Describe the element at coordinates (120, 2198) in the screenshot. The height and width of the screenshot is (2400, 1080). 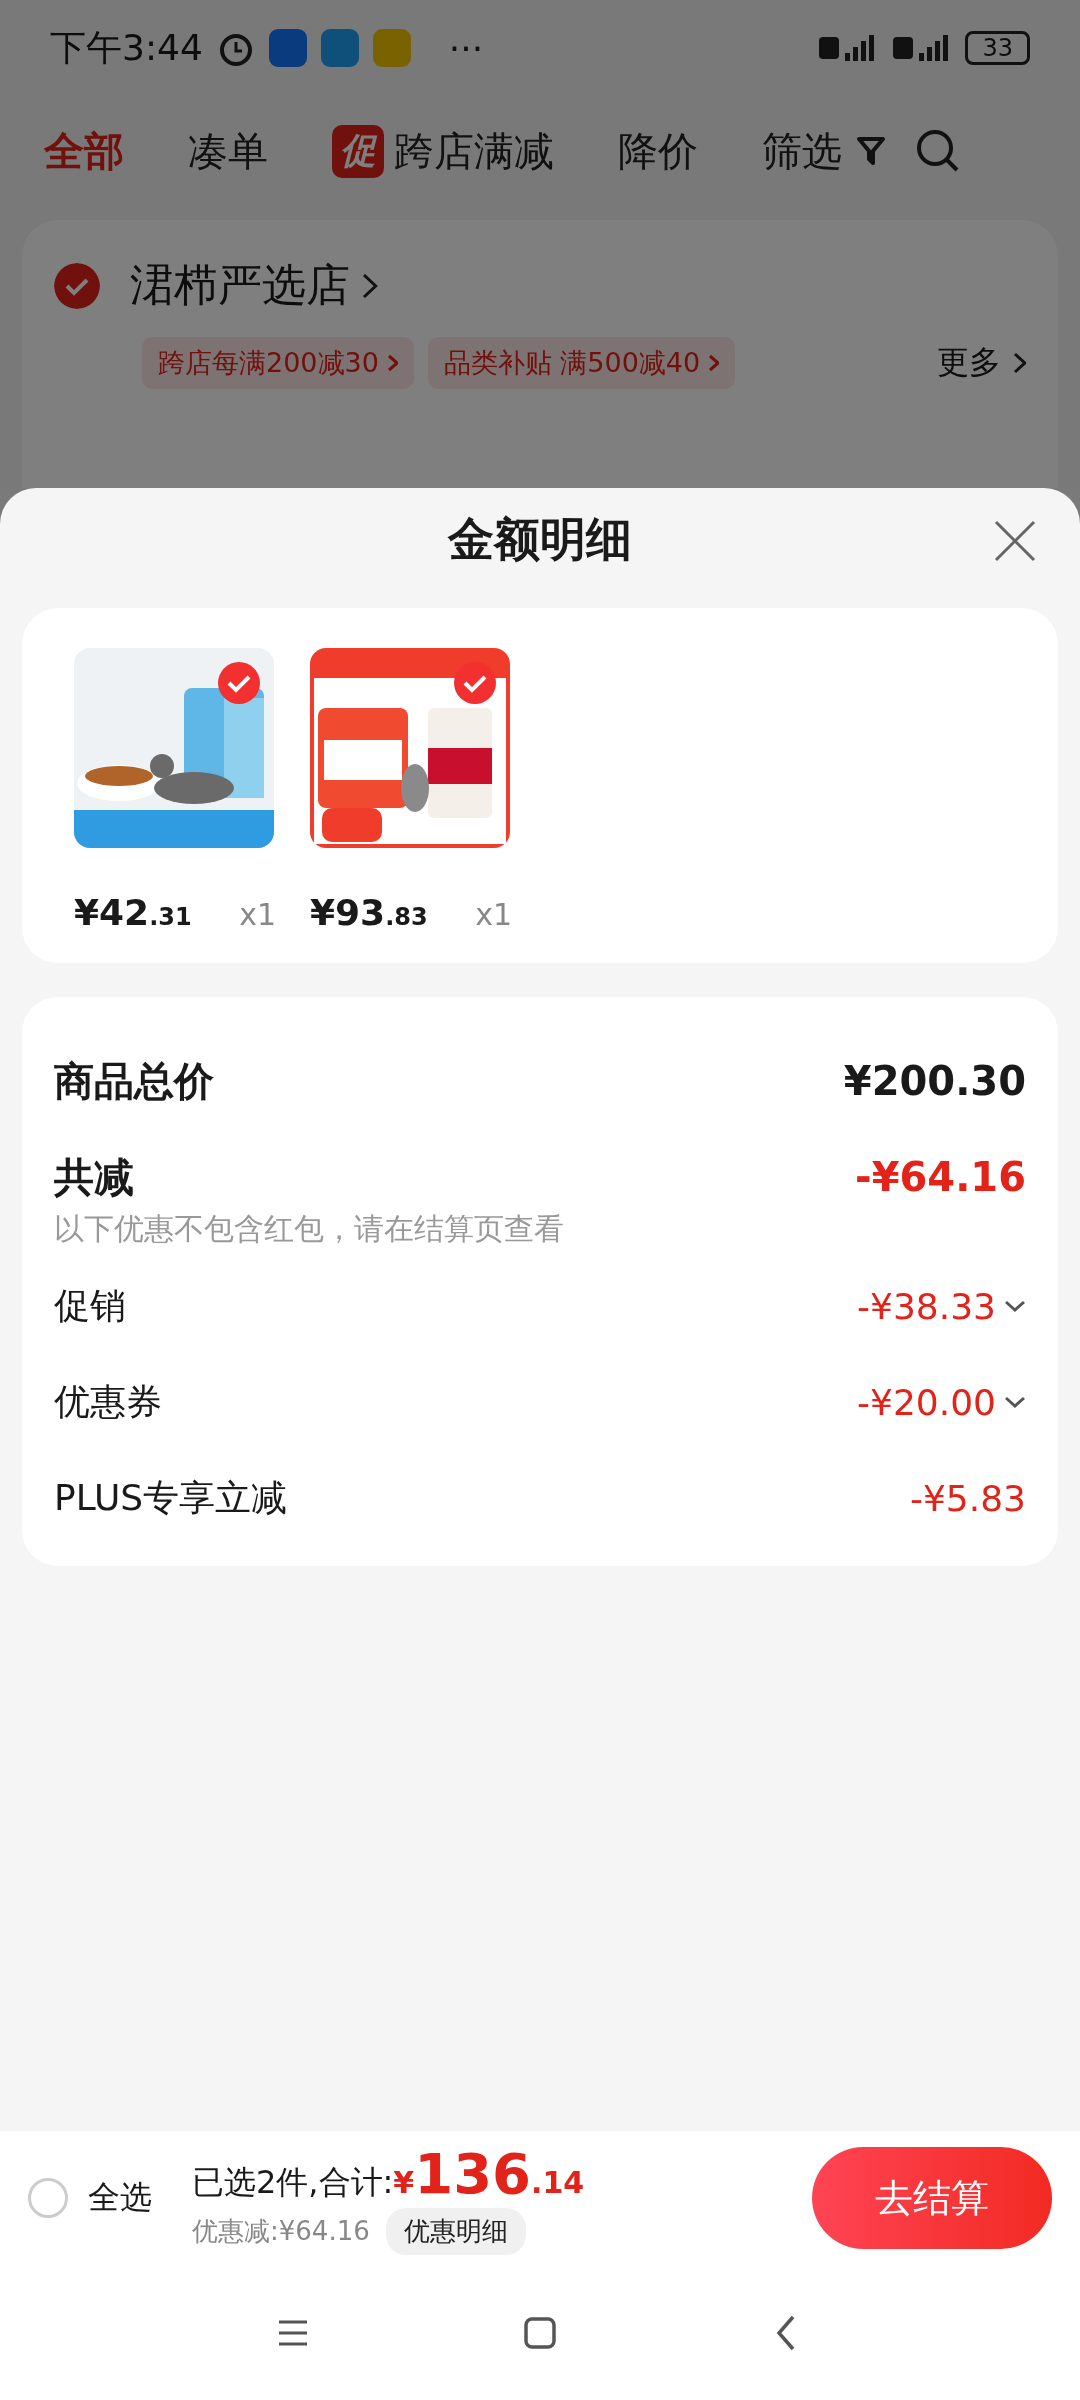
I see `select-all-label: 全选` at that location.